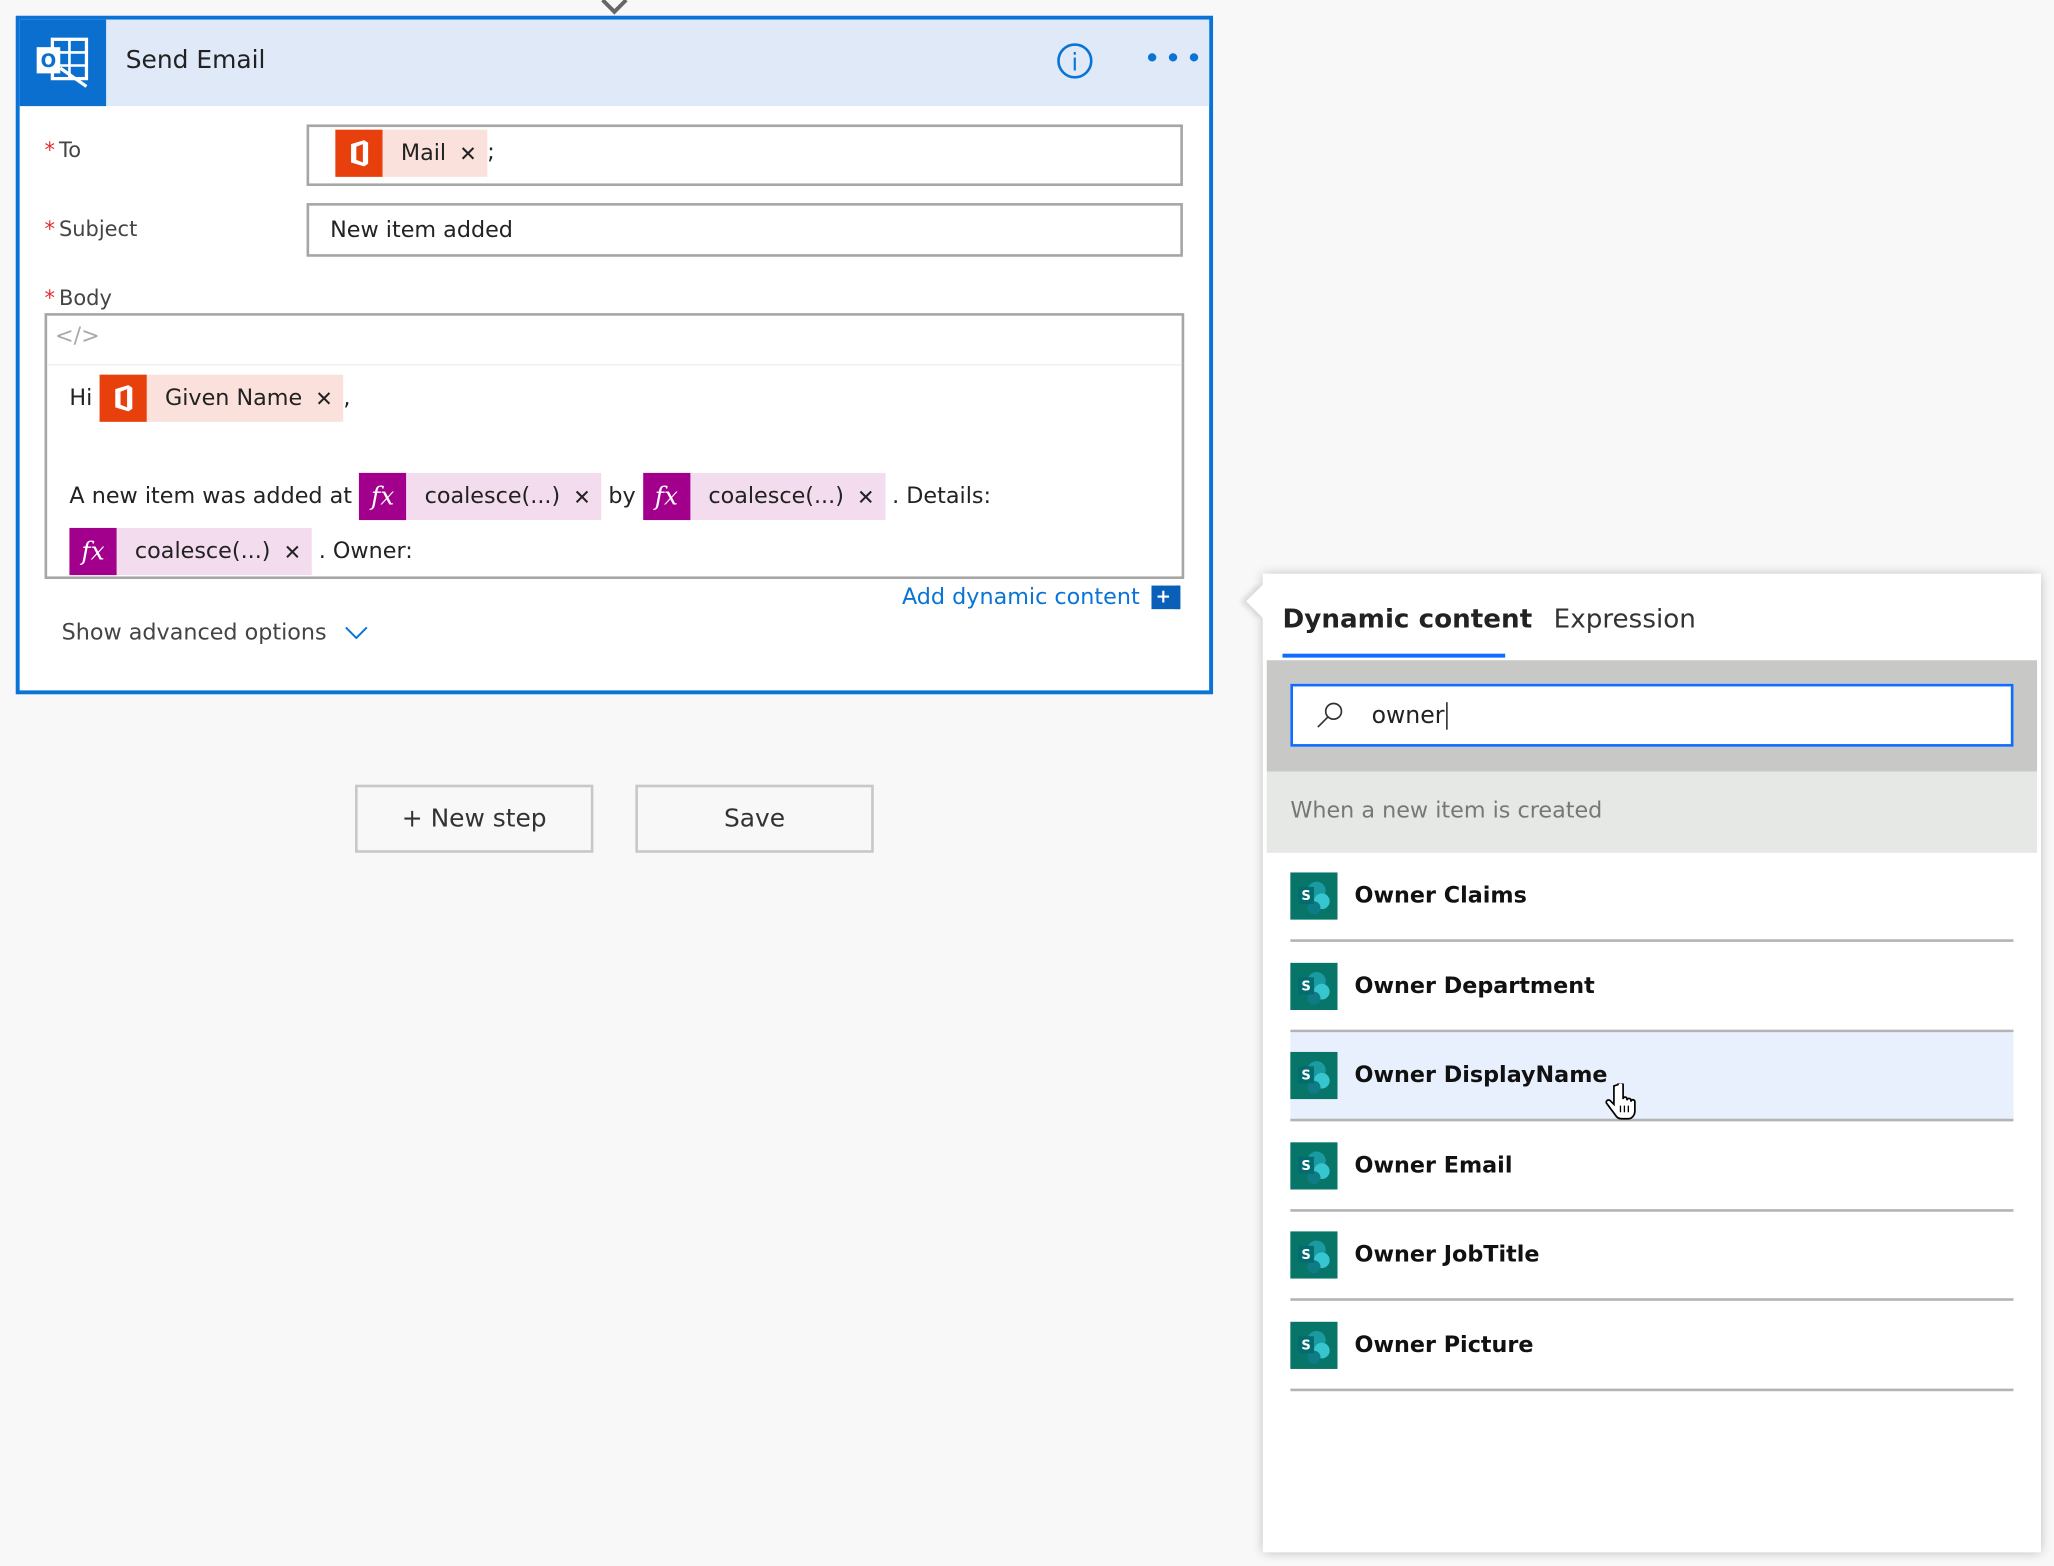  What do you see at coordinates (356, 633) in the screenshot?
I see `chevron-down-icon` at bounding box center [356, 633].